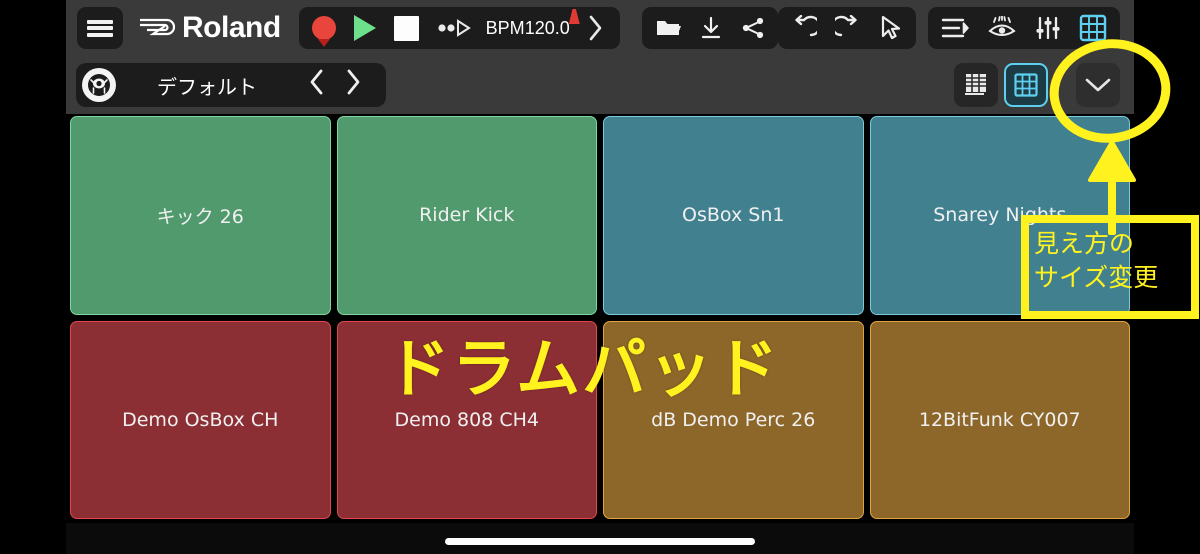 The image size is (1200, 554). I want to click on pad-grid-button, so click(1093, 28).